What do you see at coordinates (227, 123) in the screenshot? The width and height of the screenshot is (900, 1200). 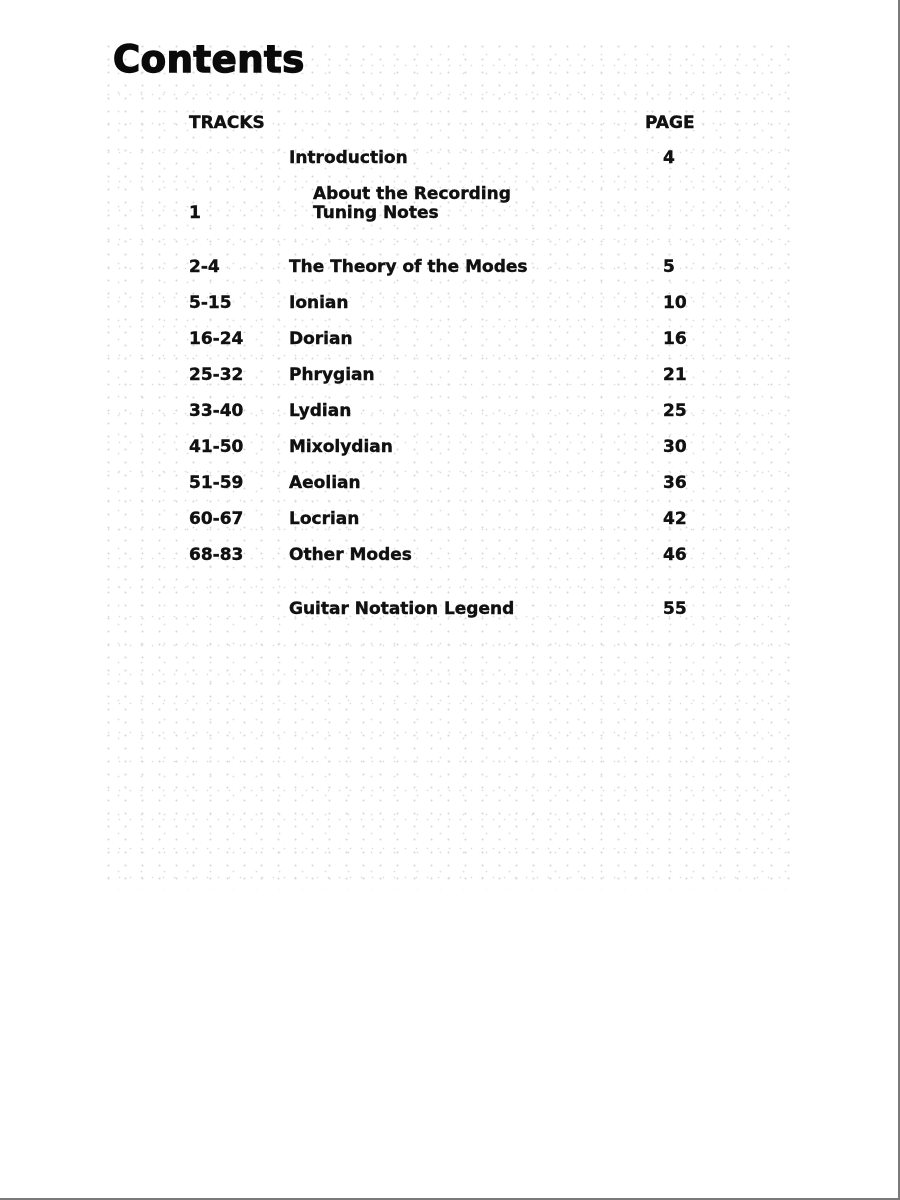 I see `tracks-column-header: TRACKS` at bounding box center [227, 123].